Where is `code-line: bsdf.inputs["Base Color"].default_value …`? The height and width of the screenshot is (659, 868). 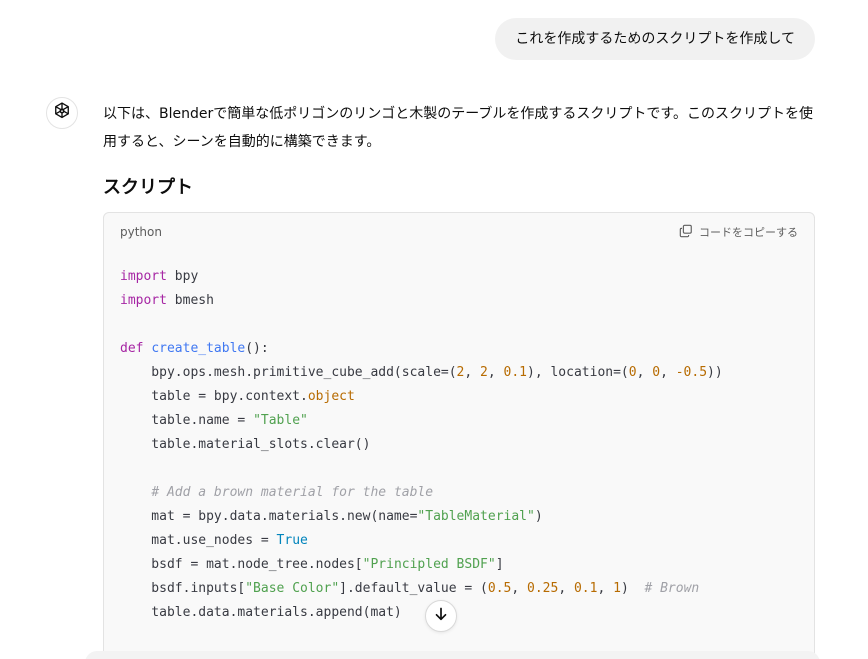
code-line: bsdf.inputs["Base Color"].default_value … is located at coordinates (410, 588).